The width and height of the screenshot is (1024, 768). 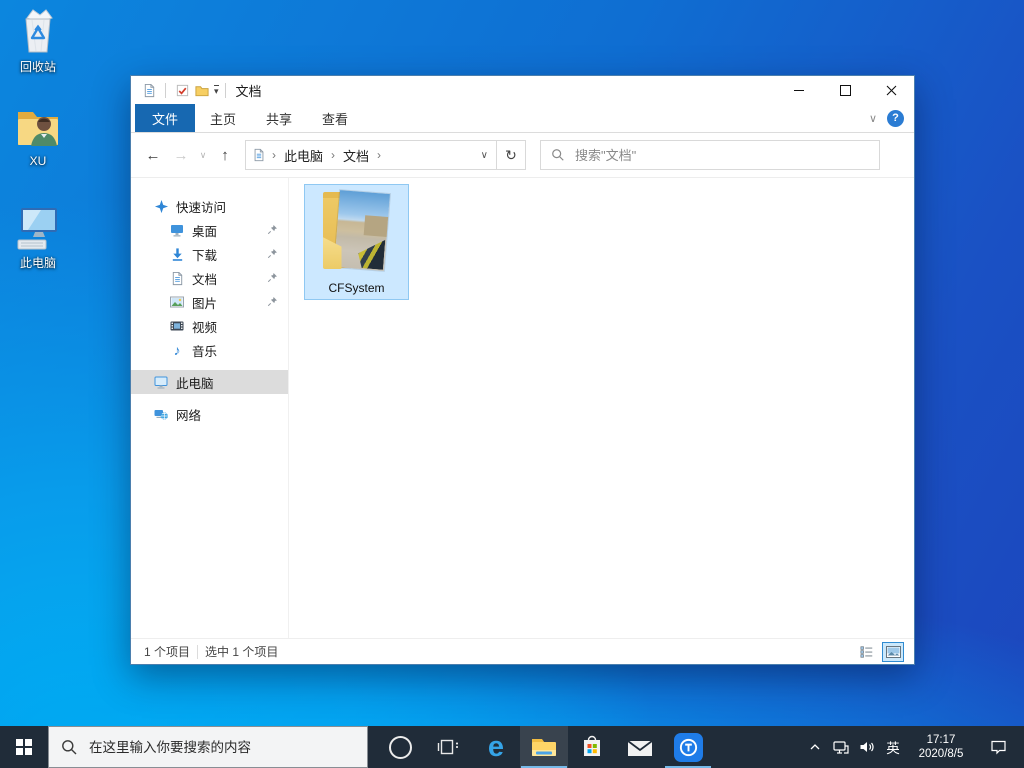 What do you see at coordinates (941, 740) in the screenshot?
I see `tray-time: 17:17` at bounding box center [941, 740].